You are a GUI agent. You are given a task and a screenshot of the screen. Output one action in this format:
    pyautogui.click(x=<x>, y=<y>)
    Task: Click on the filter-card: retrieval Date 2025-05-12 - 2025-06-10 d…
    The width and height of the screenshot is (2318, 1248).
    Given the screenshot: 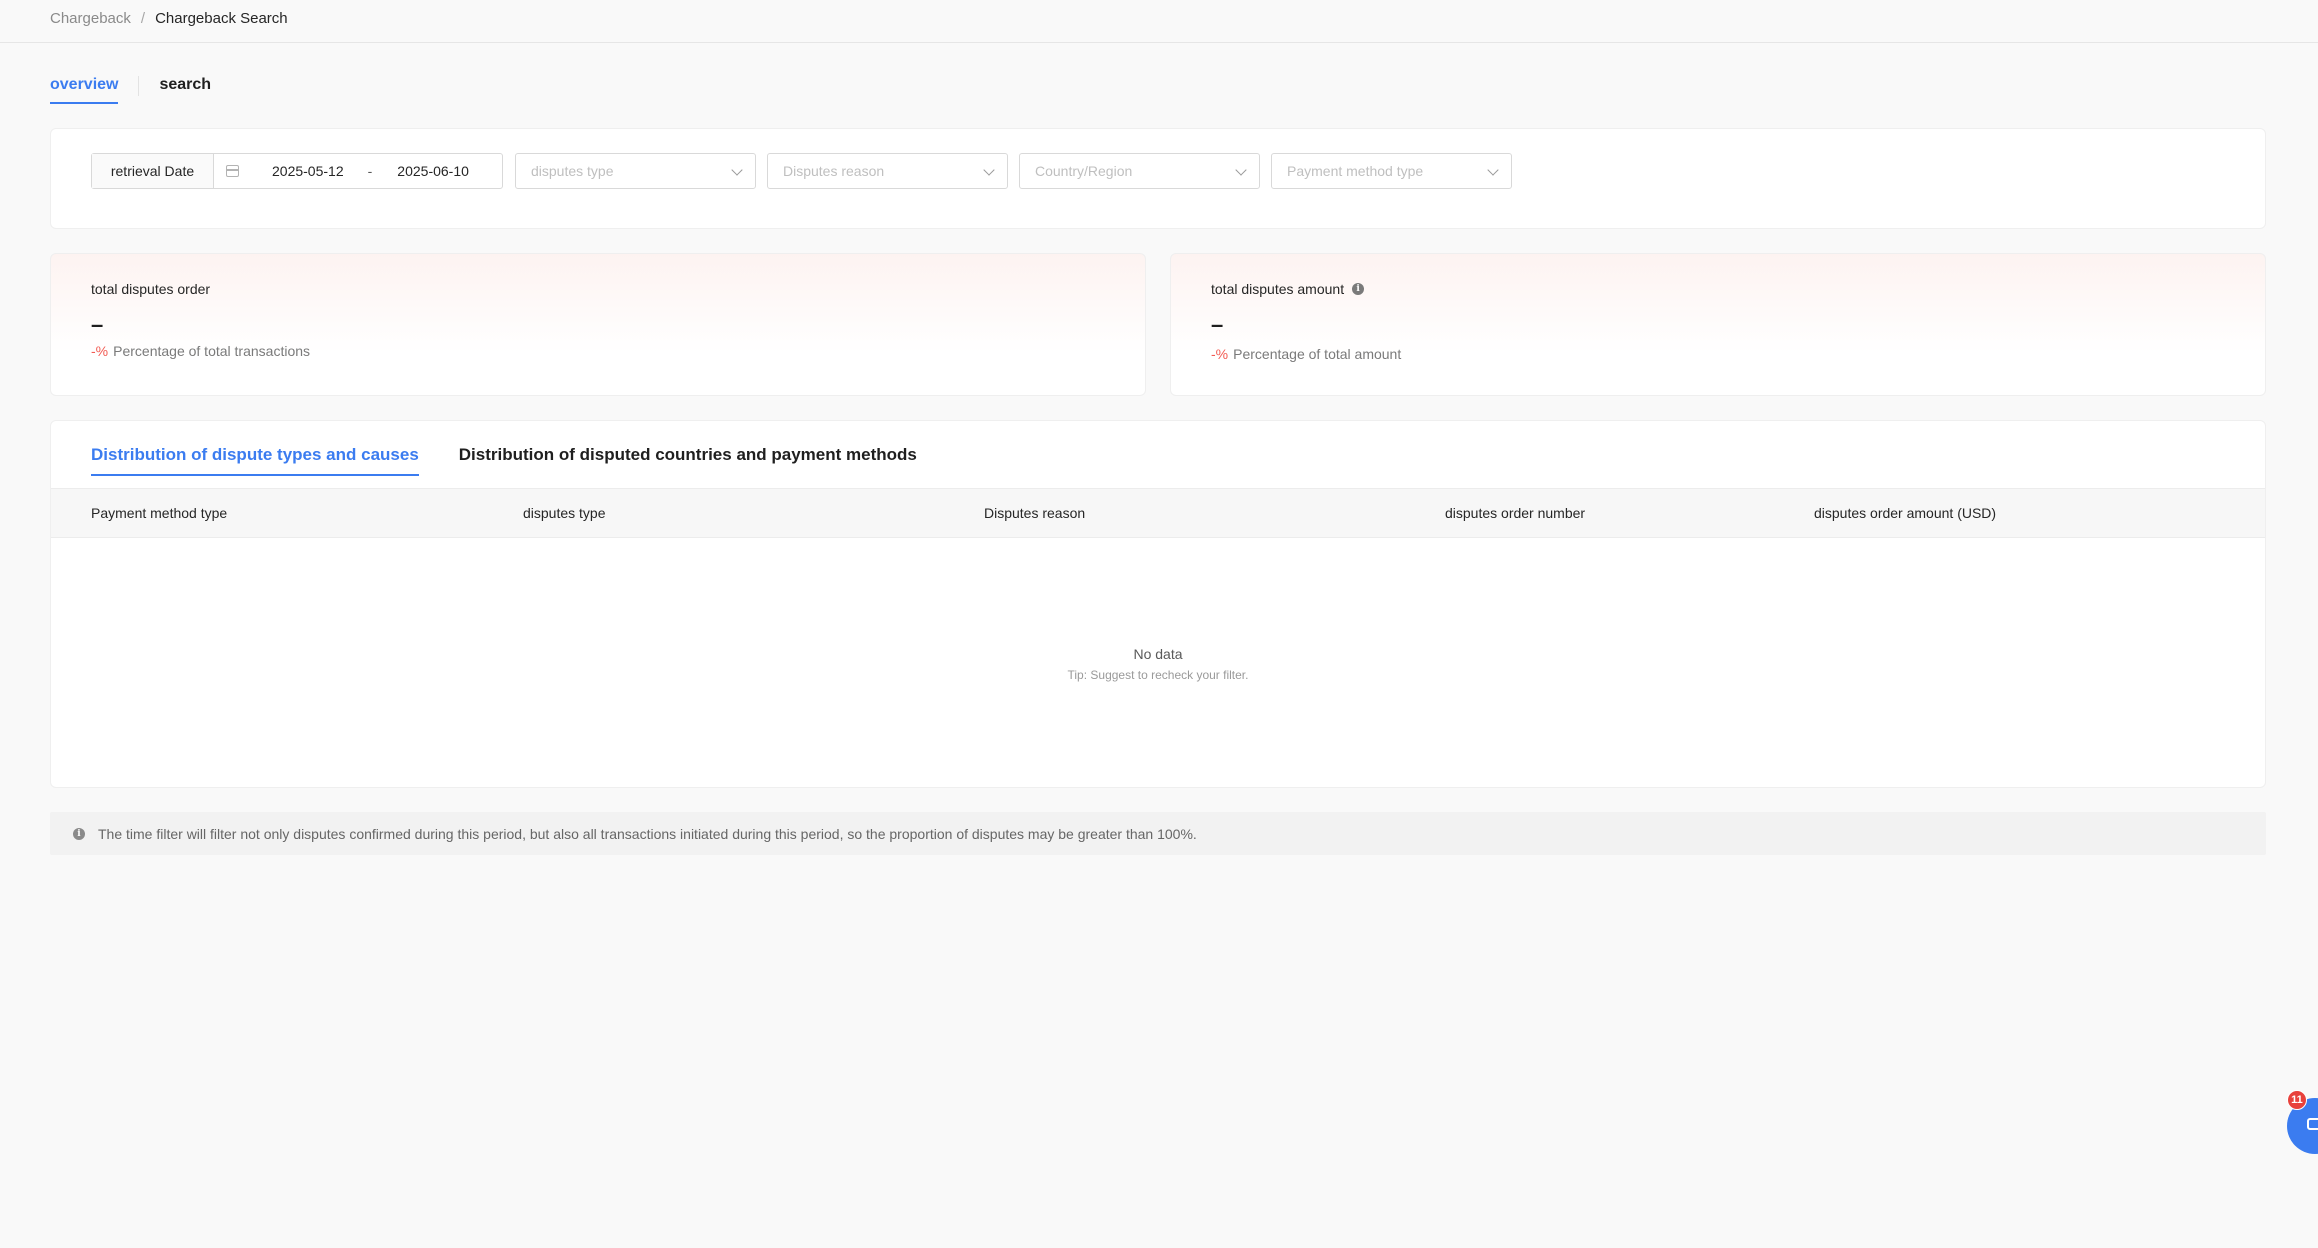 What is the action you would take?
    pyautogui.click(x=1158, y=178)
    